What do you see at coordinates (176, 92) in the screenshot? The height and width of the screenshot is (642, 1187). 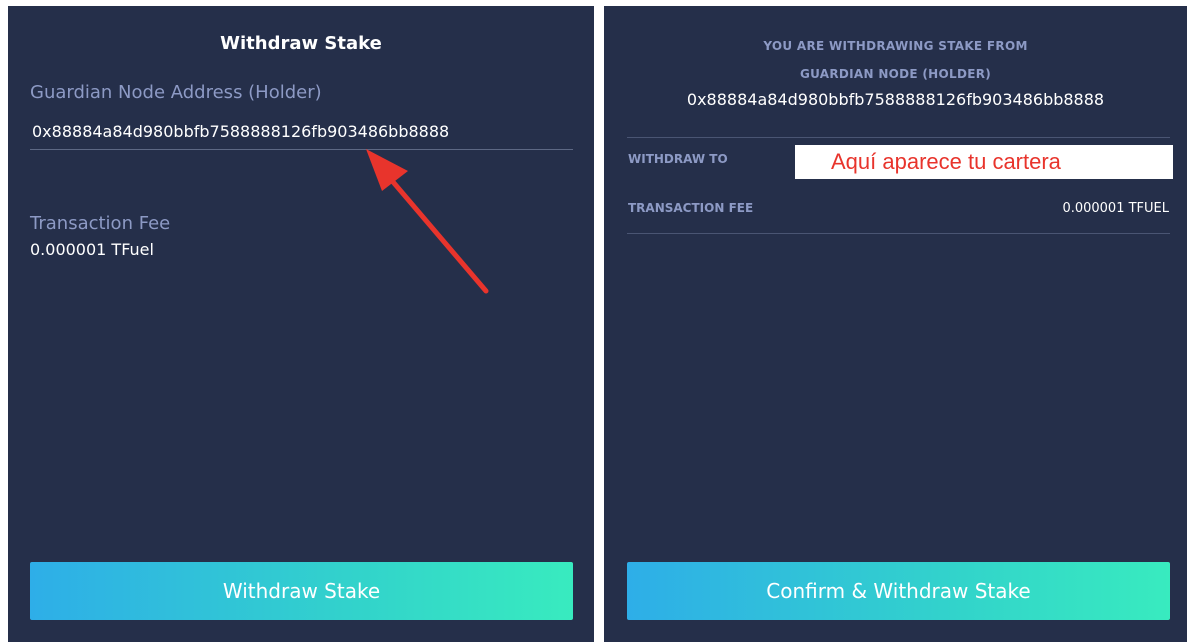 I see `guardian-address-label: Guardian Node Address (Holder)` at bounding box center [176, 92].